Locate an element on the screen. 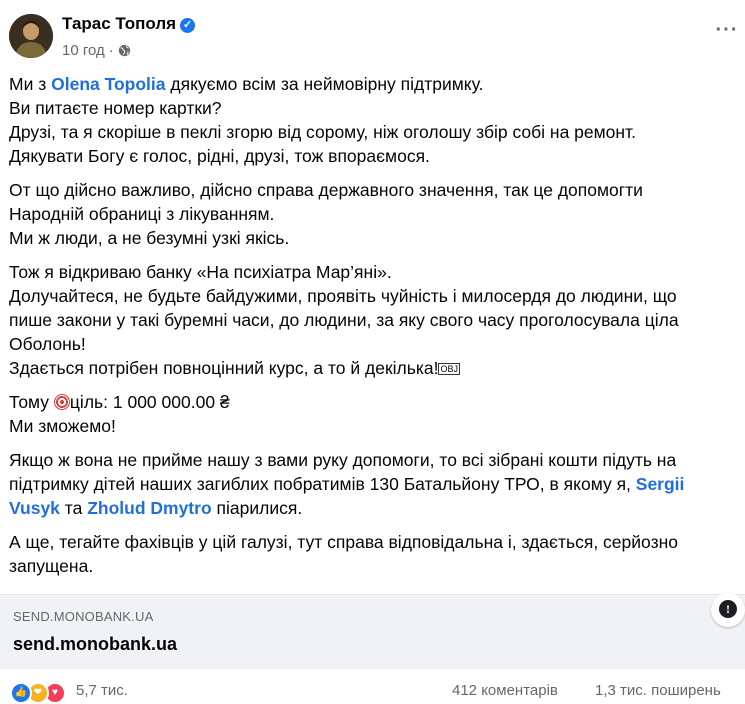  link-preview-title: send.monobank.ua is located at coordinates (95, 644).